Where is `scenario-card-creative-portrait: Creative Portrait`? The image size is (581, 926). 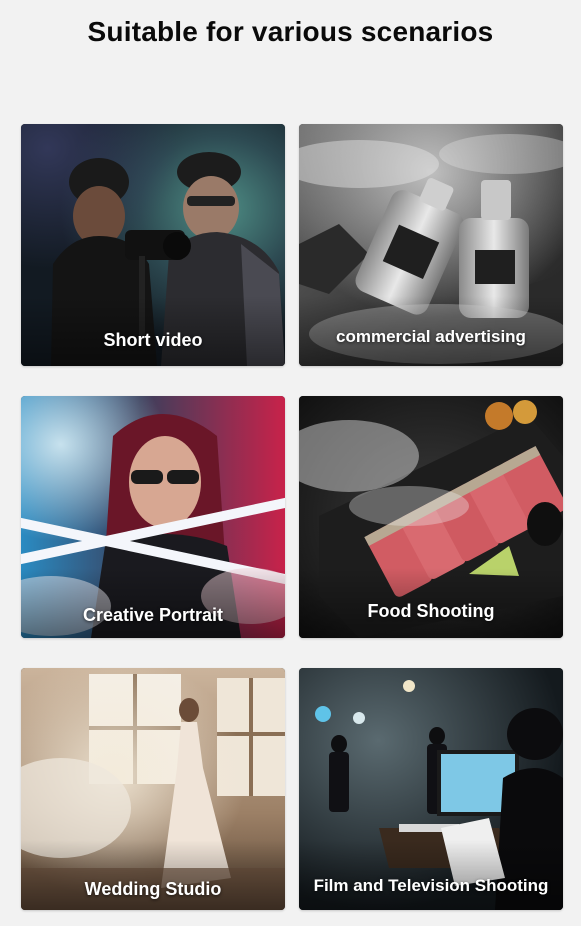
scenario-card-creative-portrait: Creative Portrait is located at coordinates (153, 517).